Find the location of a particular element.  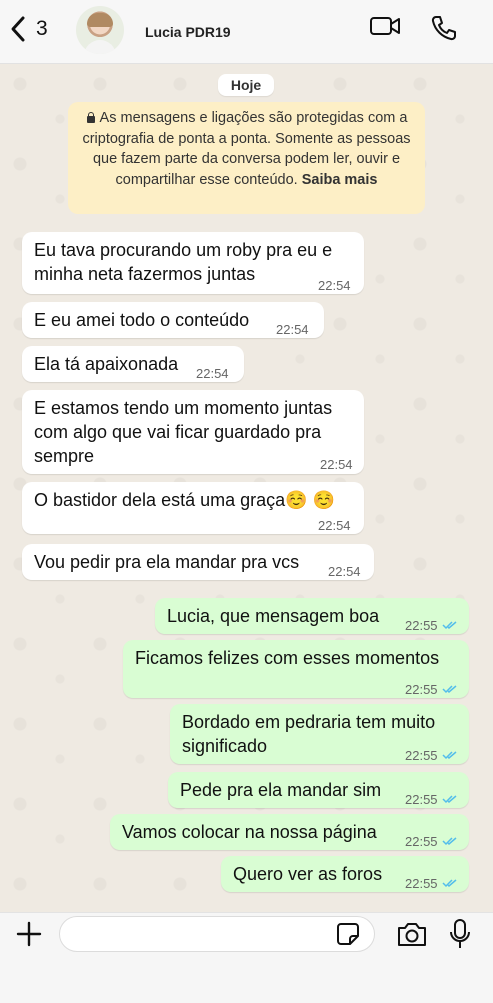

incoming-message: Vou pedir pra ela mandar pra vcs 22:54 is located at coordinates (198, 562).